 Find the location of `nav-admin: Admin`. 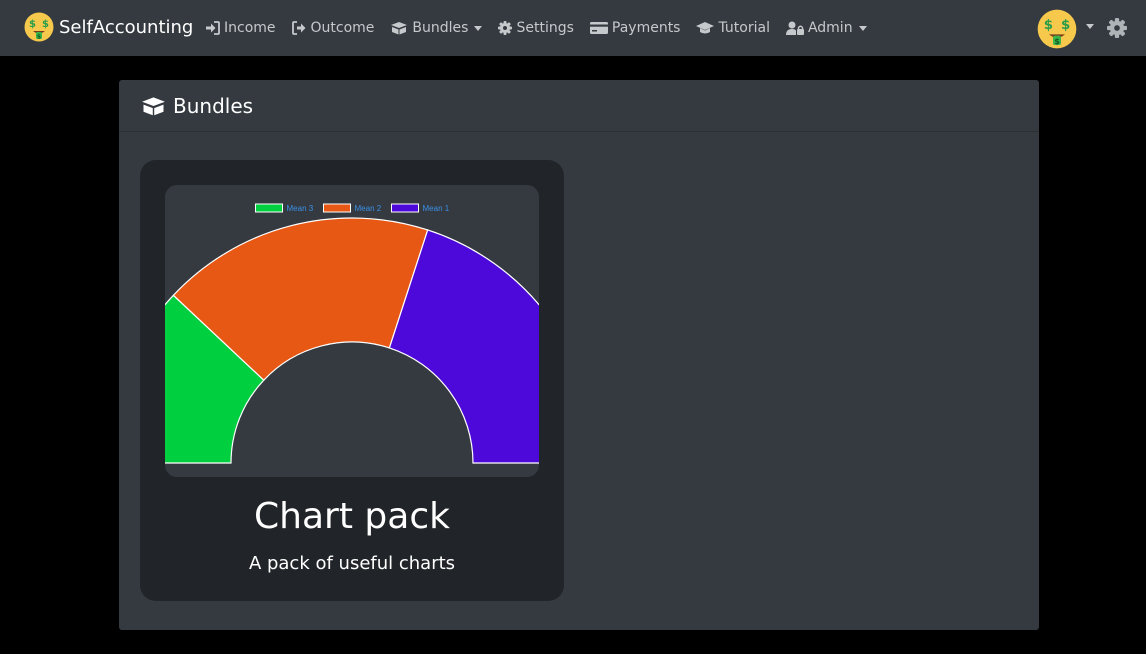

nav-admin: Admin is located at coordinates (826, 28).